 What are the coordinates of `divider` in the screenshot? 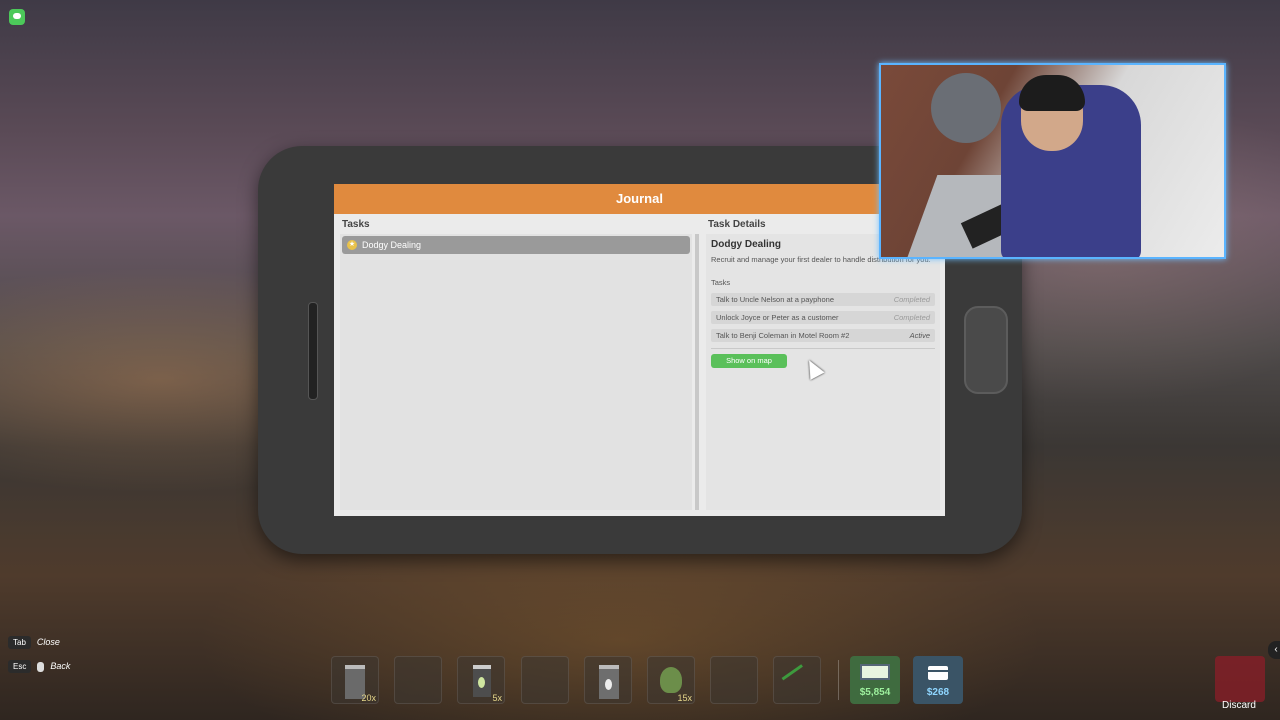 It's located at (823, 348).